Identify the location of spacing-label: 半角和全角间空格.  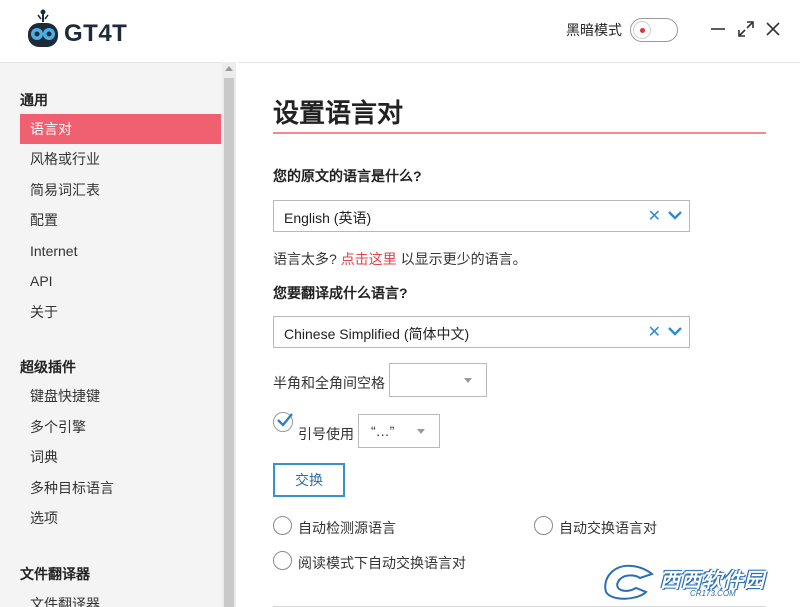
(329, 383).